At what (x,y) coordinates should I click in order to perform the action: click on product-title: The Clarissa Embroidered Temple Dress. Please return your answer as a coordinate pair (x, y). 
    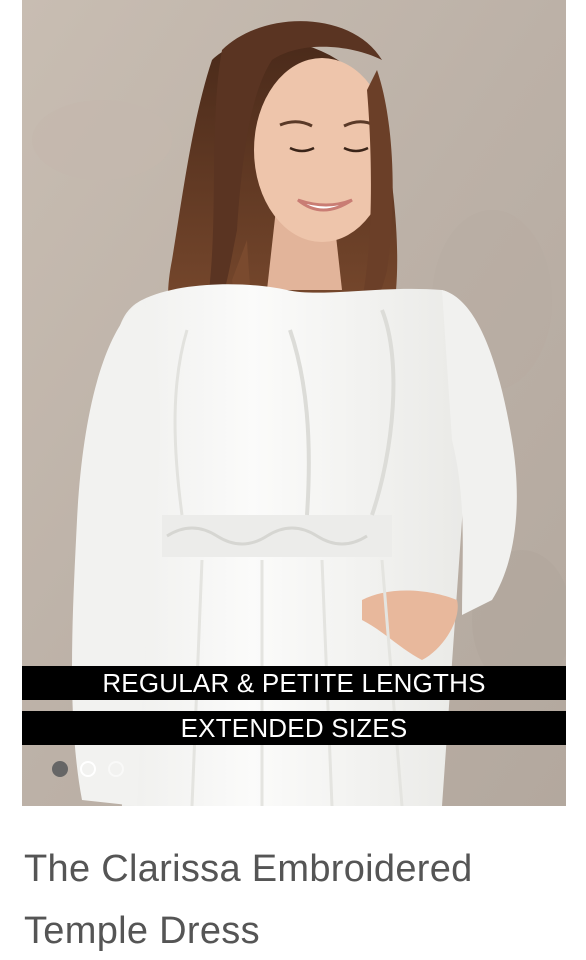
    Looking at the image, I should click on (294, 899).